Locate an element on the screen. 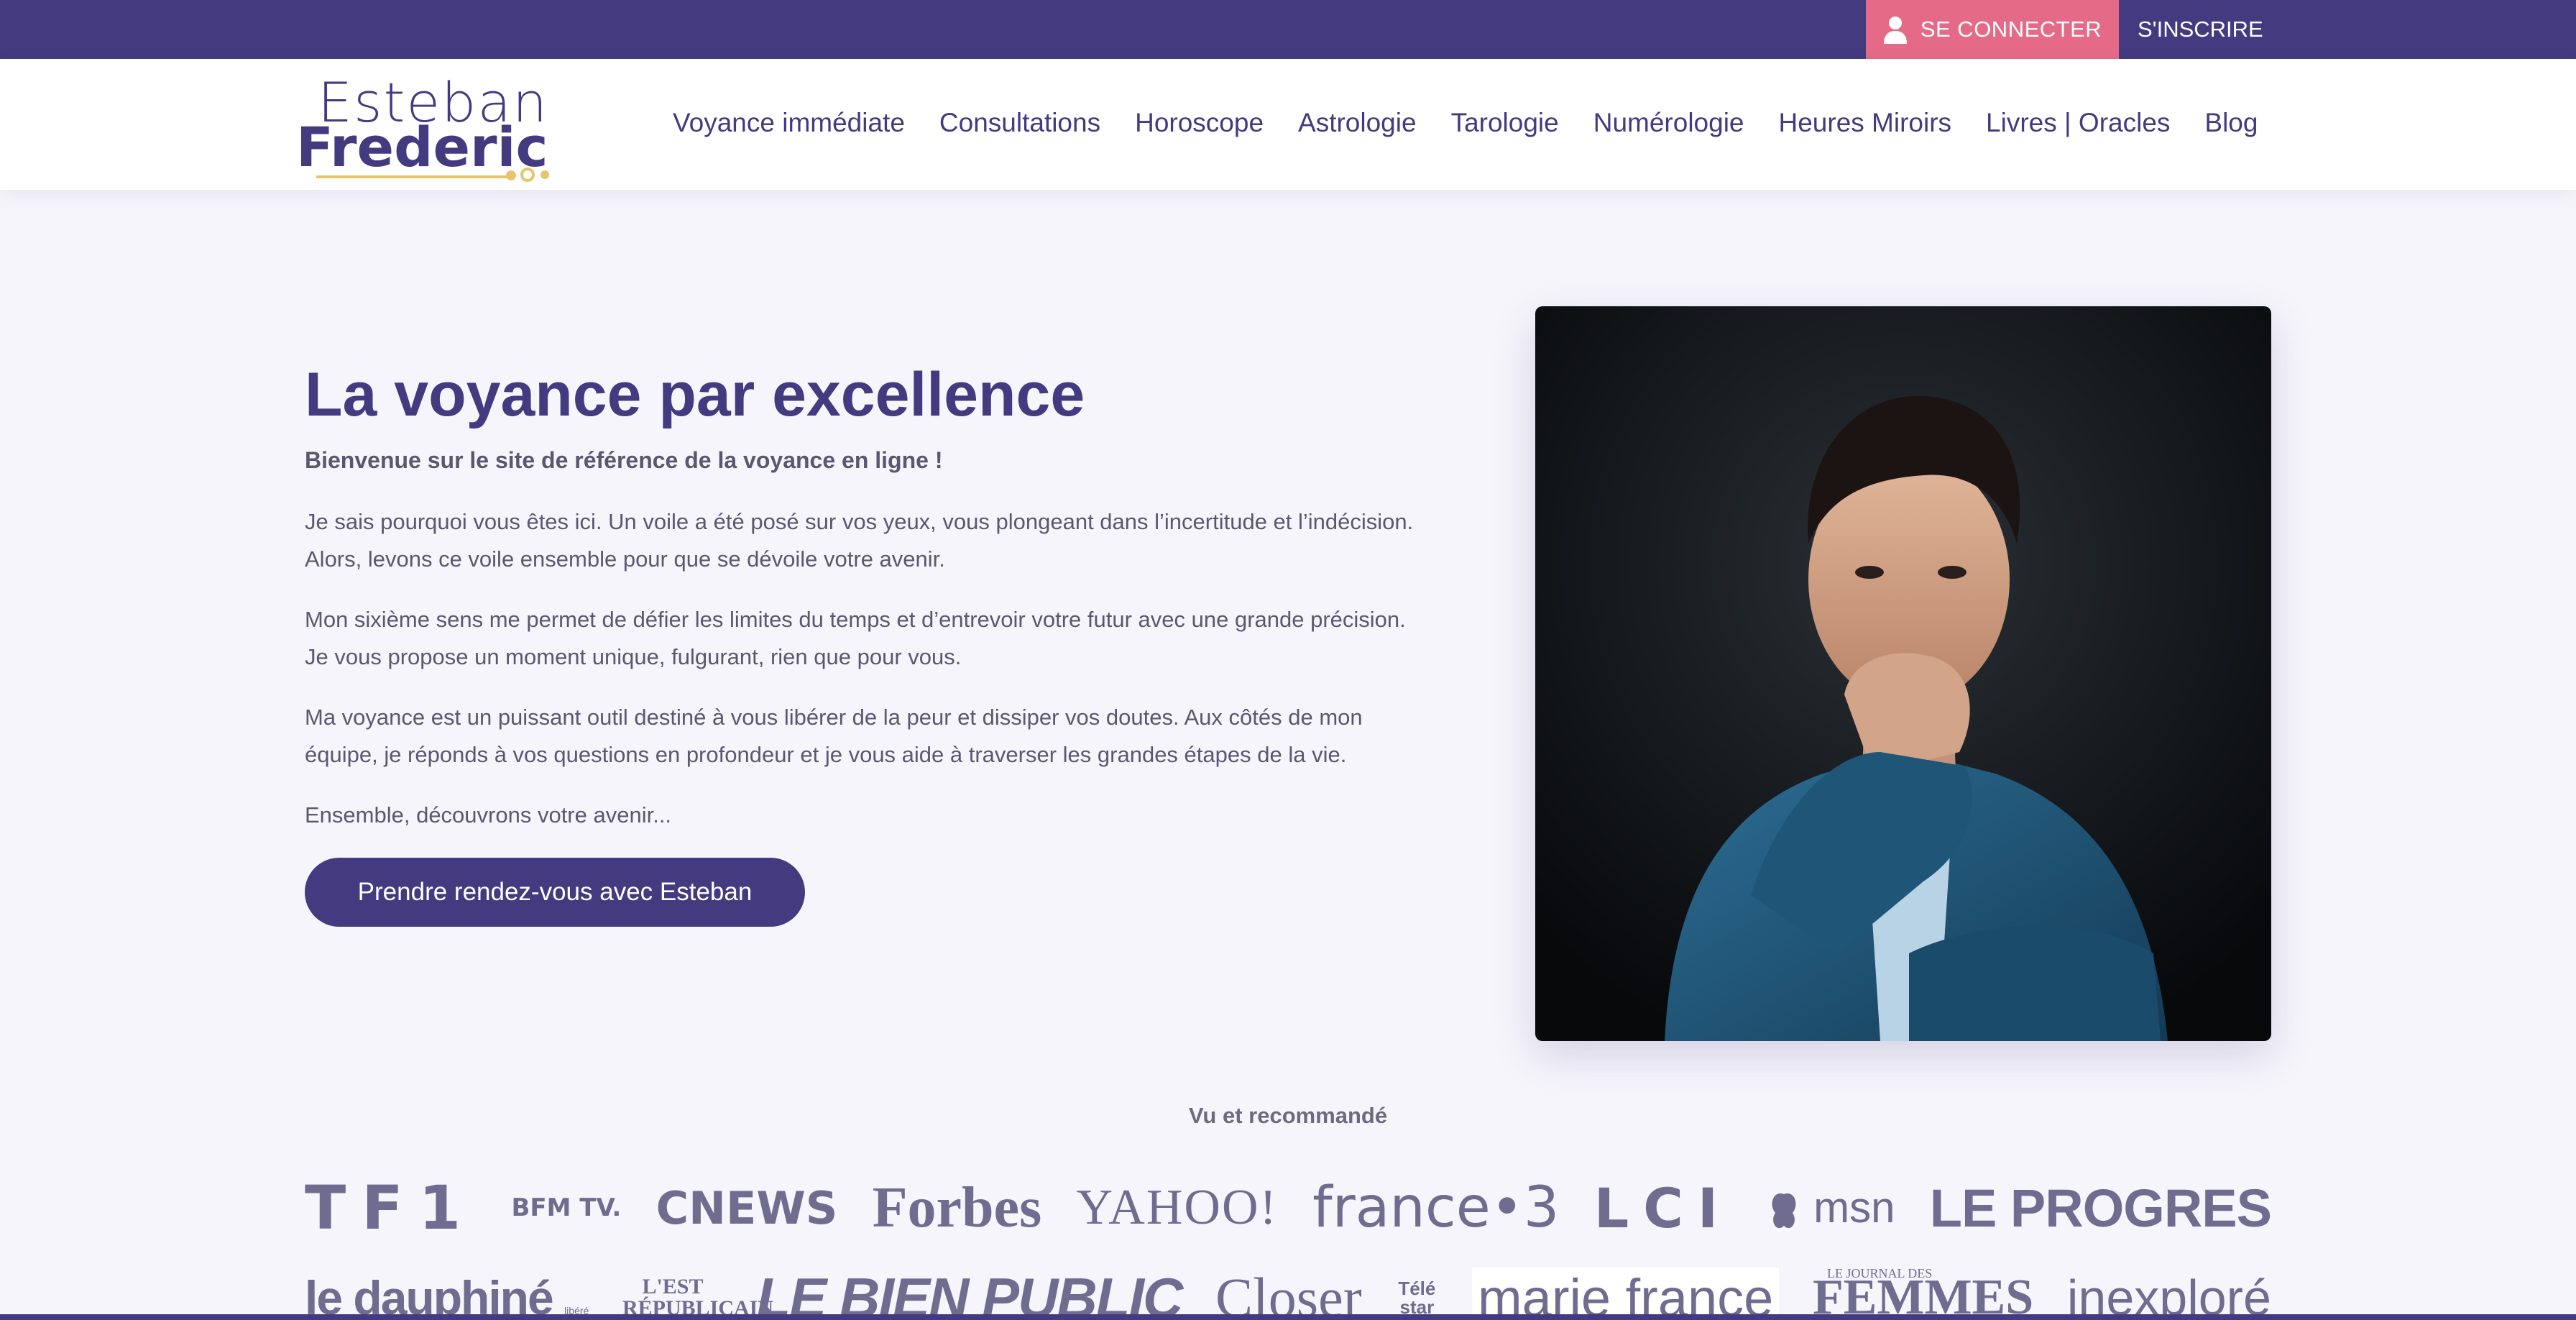  press-logo-forbes: Forbes is located at coordinates (957, 1207).